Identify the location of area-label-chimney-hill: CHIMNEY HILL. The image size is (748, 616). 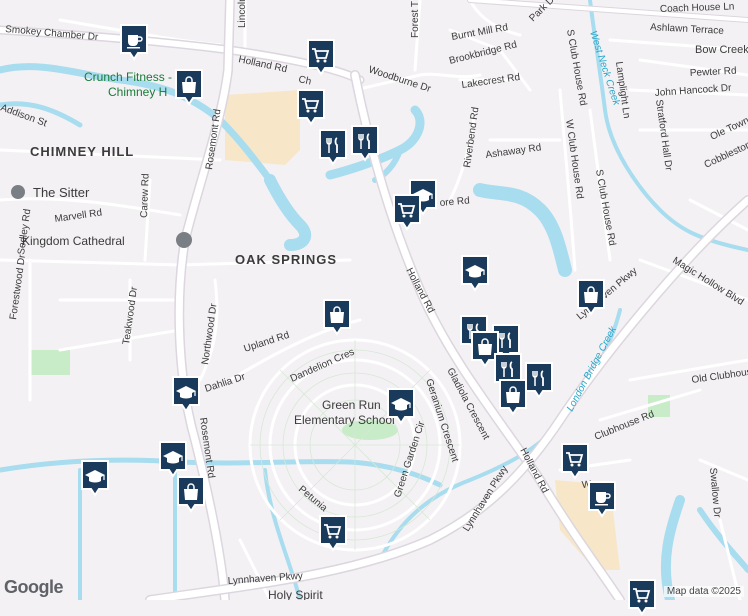
(82, 151).